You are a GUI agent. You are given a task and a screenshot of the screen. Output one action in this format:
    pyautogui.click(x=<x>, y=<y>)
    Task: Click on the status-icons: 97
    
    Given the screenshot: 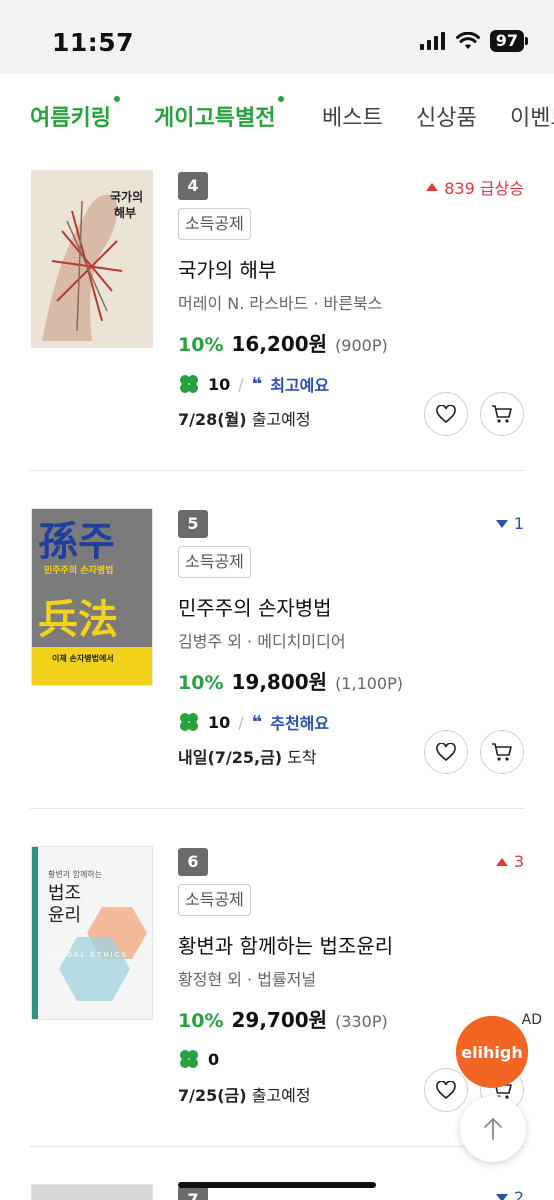 What is the action you would take?
    pyautogui.click(x=474, y=41)
    